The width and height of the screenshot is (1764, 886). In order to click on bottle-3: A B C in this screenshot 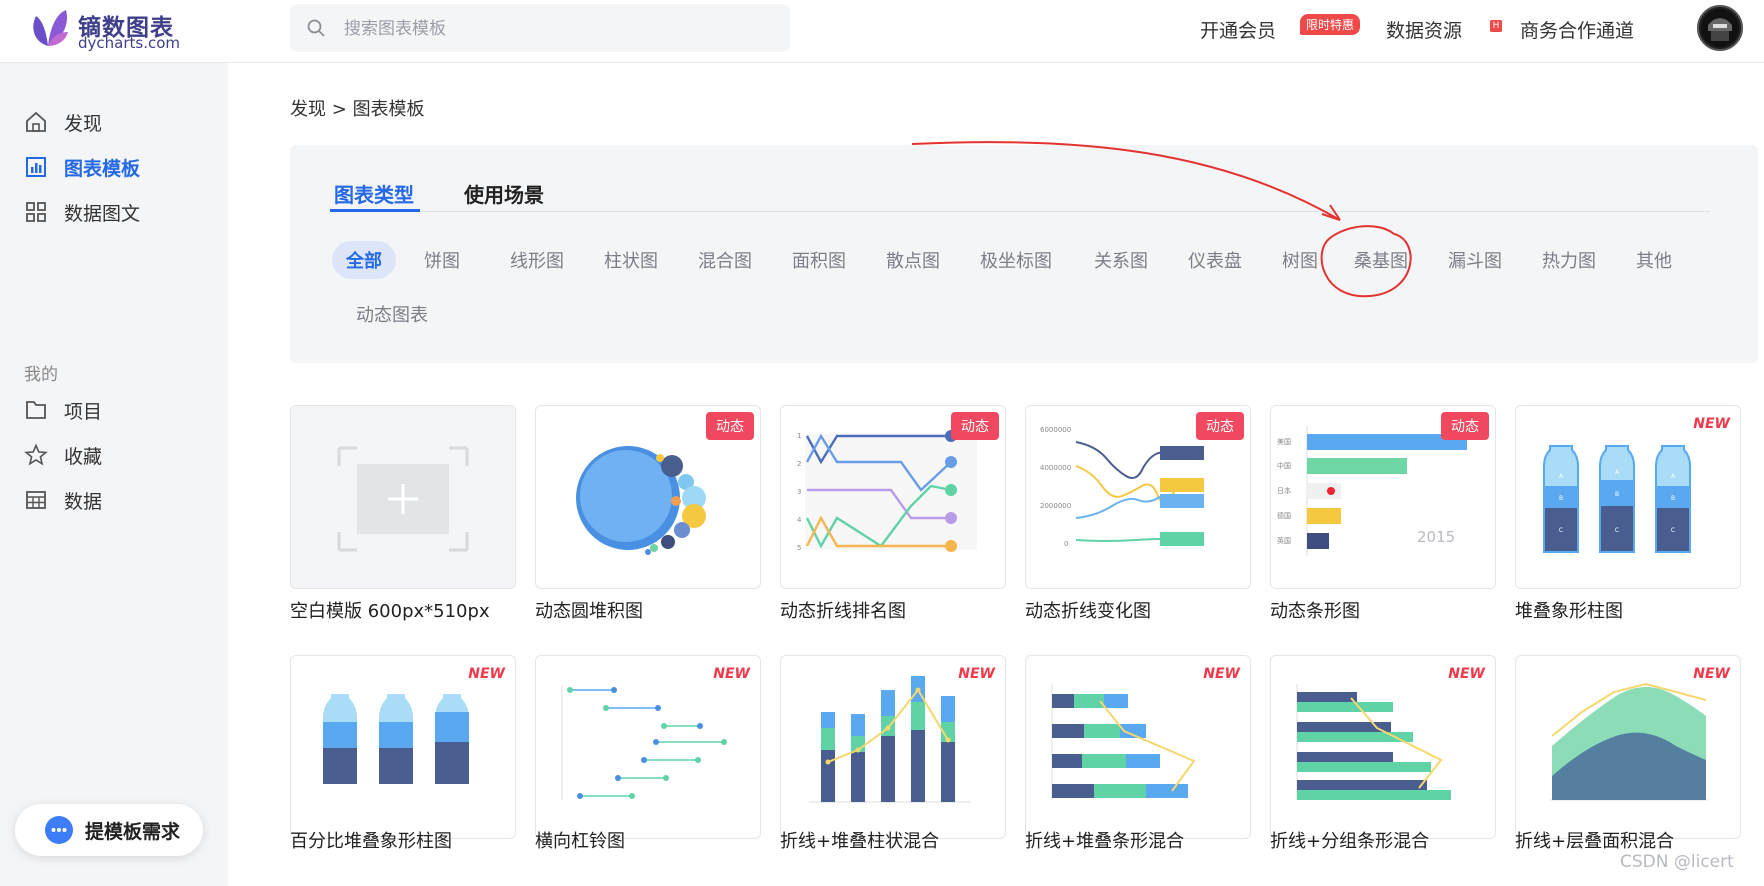, I will do `click(1673, 499)`.